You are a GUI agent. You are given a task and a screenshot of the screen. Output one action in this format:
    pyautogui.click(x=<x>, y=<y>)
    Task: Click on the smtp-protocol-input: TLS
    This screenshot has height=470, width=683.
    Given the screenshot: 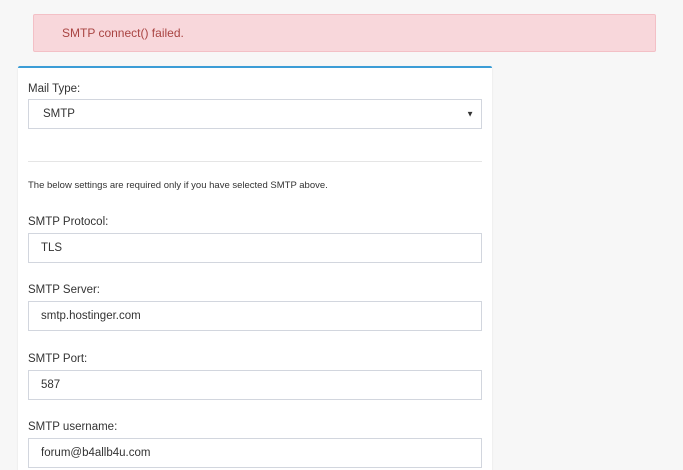 What is the action you would take?
    pyautogui.click(x=255, y=248)
    